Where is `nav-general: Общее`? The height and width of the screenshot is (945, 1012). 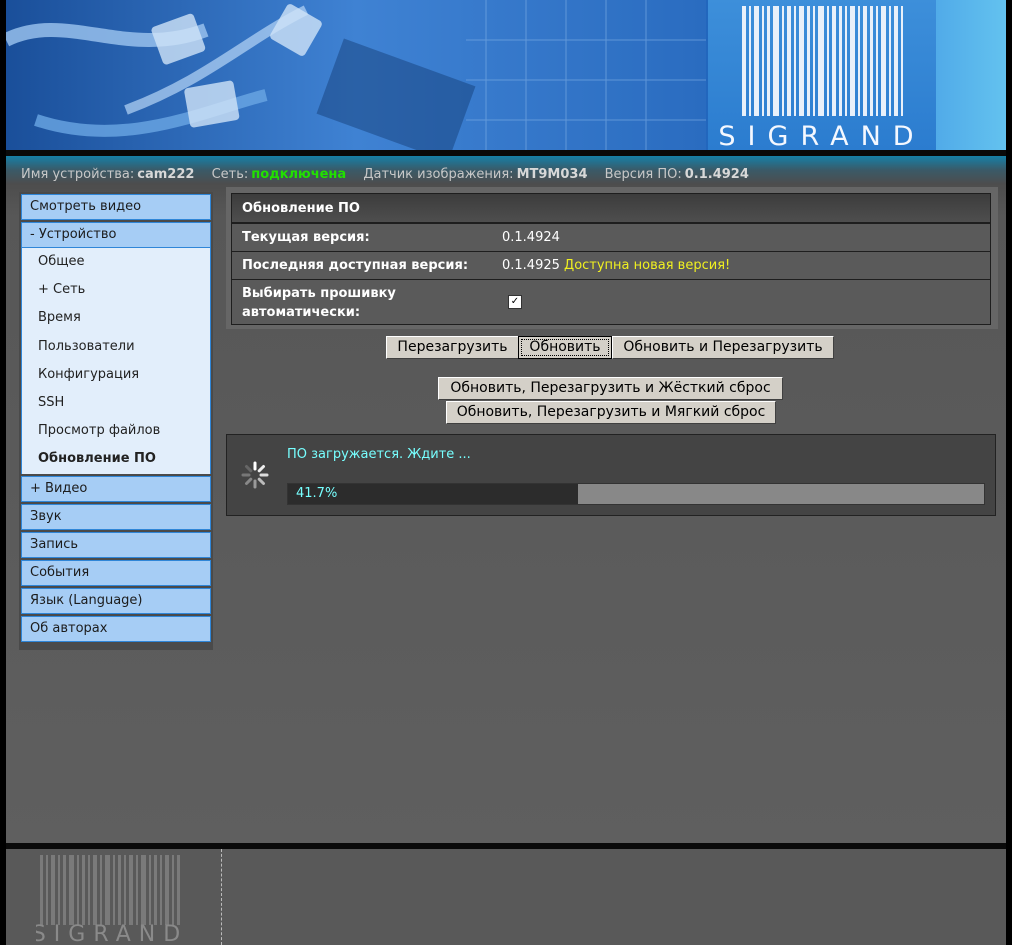
nav-general: Общее is located at coordinates (116, 262).